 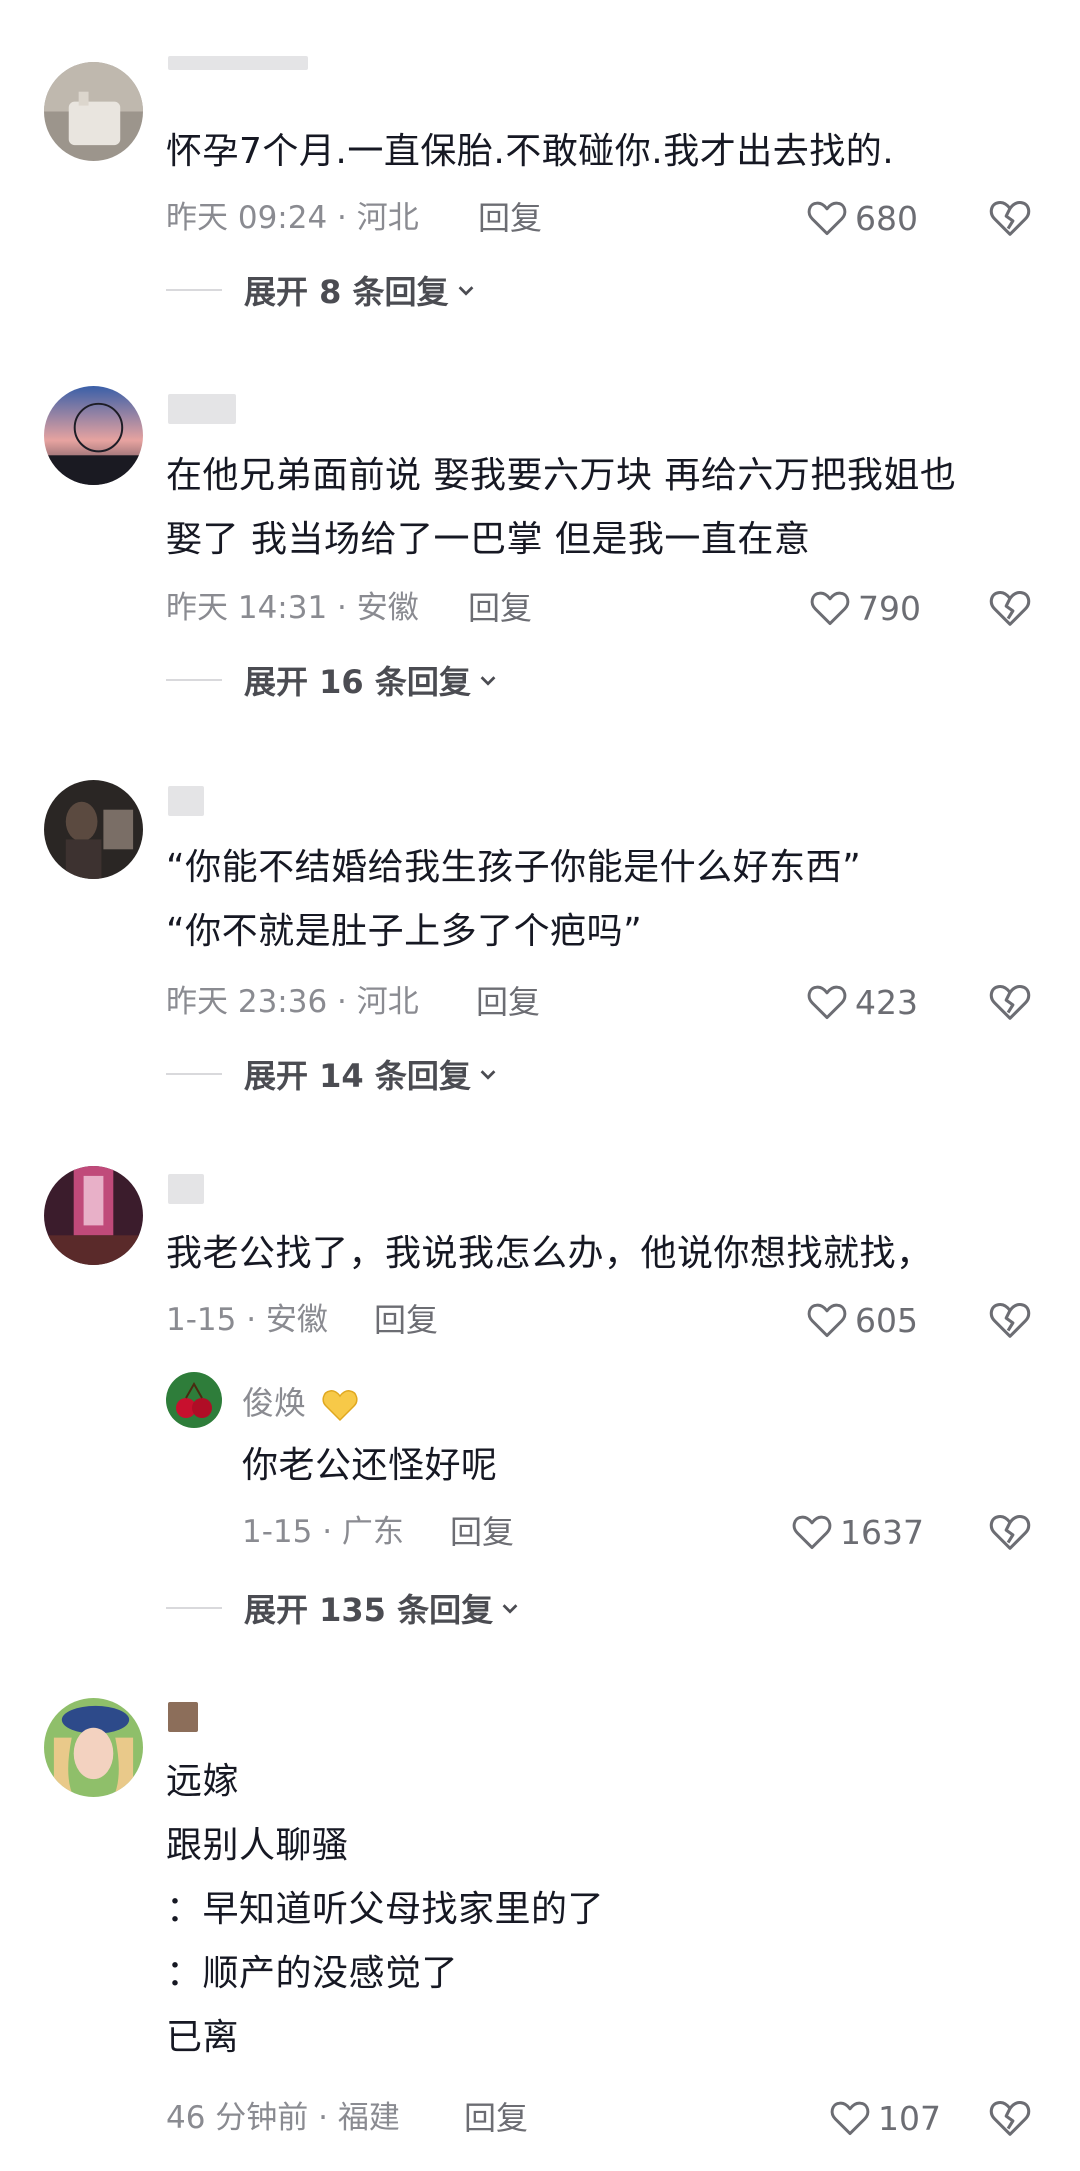 I want to click on like-count: 423, so click(x=886, y=1002).